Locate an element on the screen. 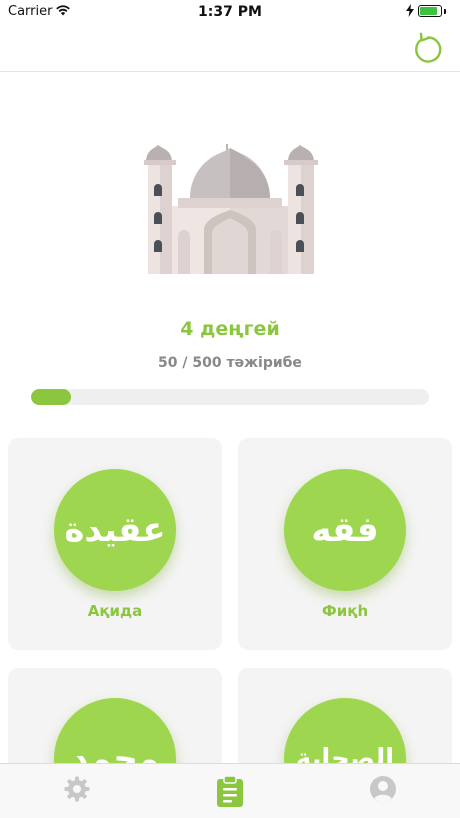 This screenshot has height=818, width=460. battery-icon is located at coordinates (430, 11).